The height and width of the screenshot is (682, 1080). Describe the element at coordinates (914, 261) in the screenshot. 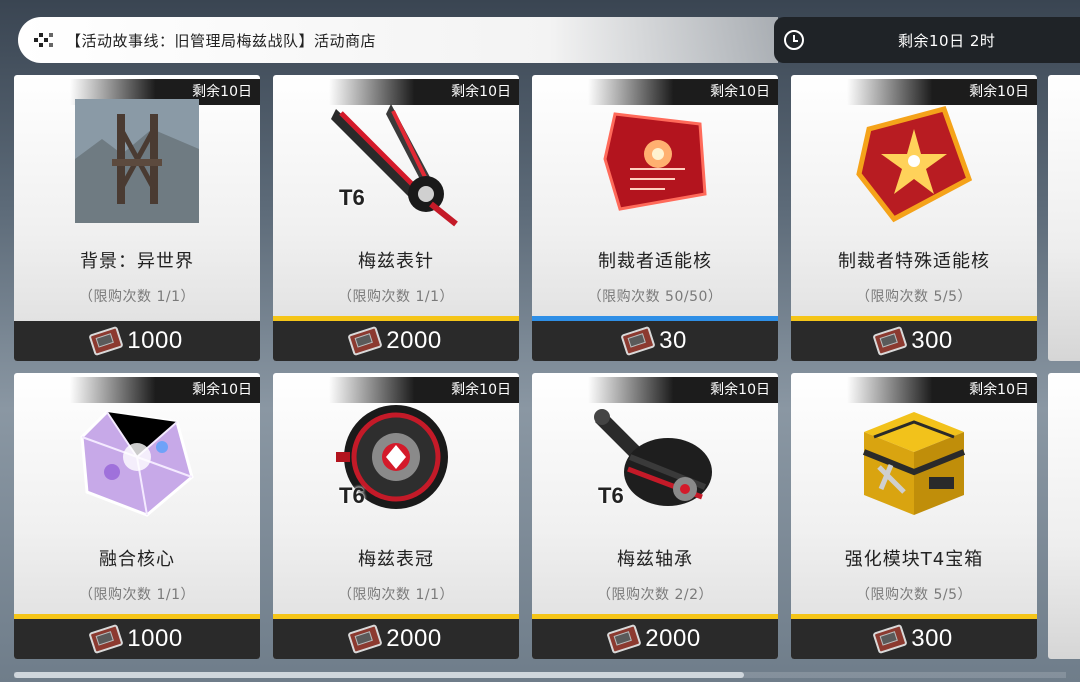

I see `item-name: 制裁者特殊适能核` at that location.